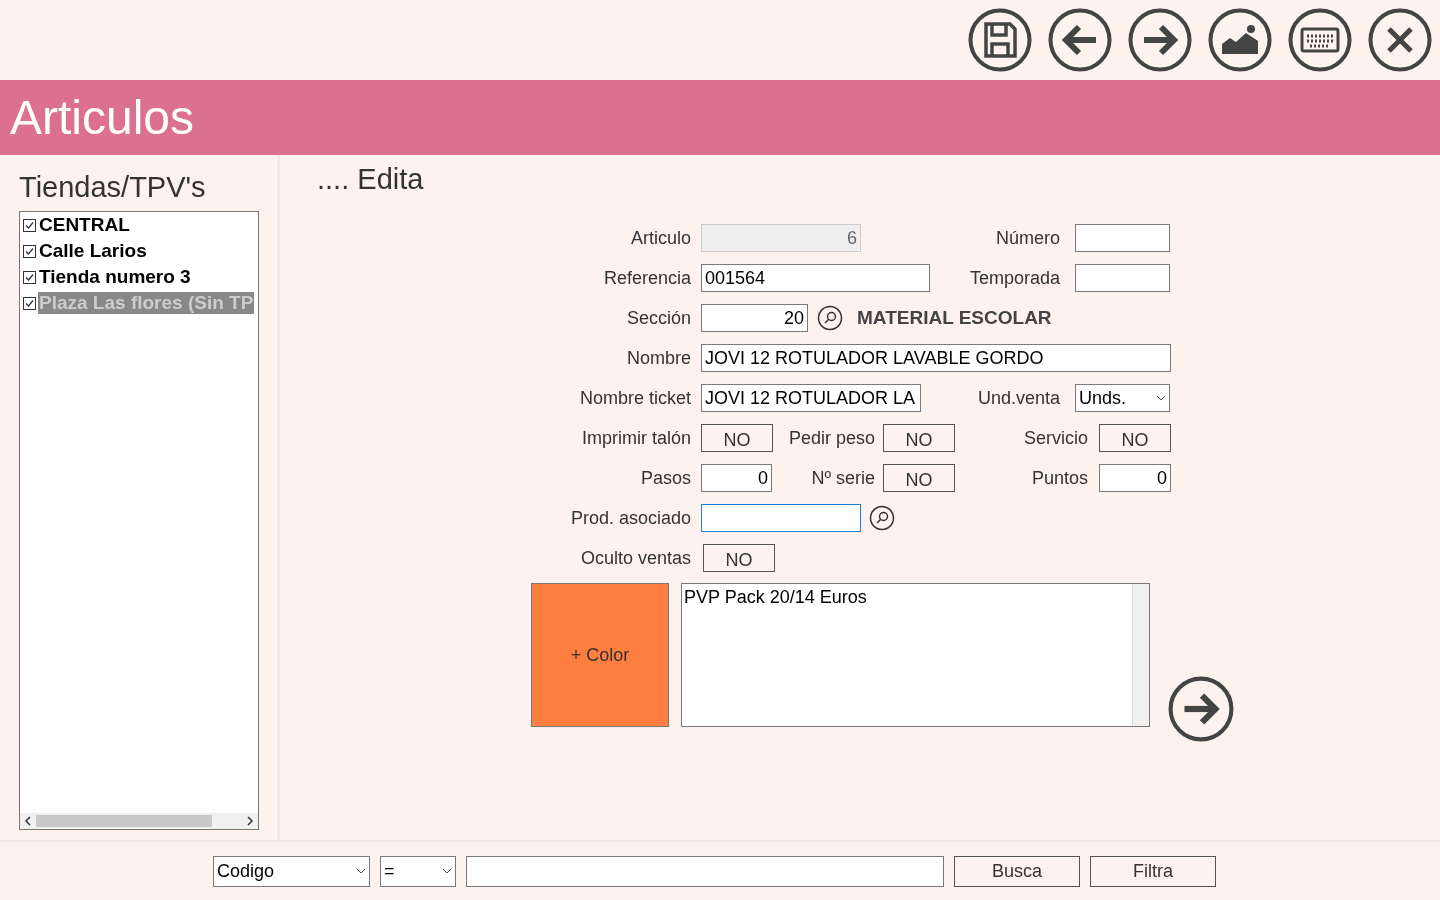 Image resolution: width=1440 pixels, height=900 pixels. Describe the element at coordinates (1059, 478) in the screenshot. I see `field-label: Puntos` at that location.